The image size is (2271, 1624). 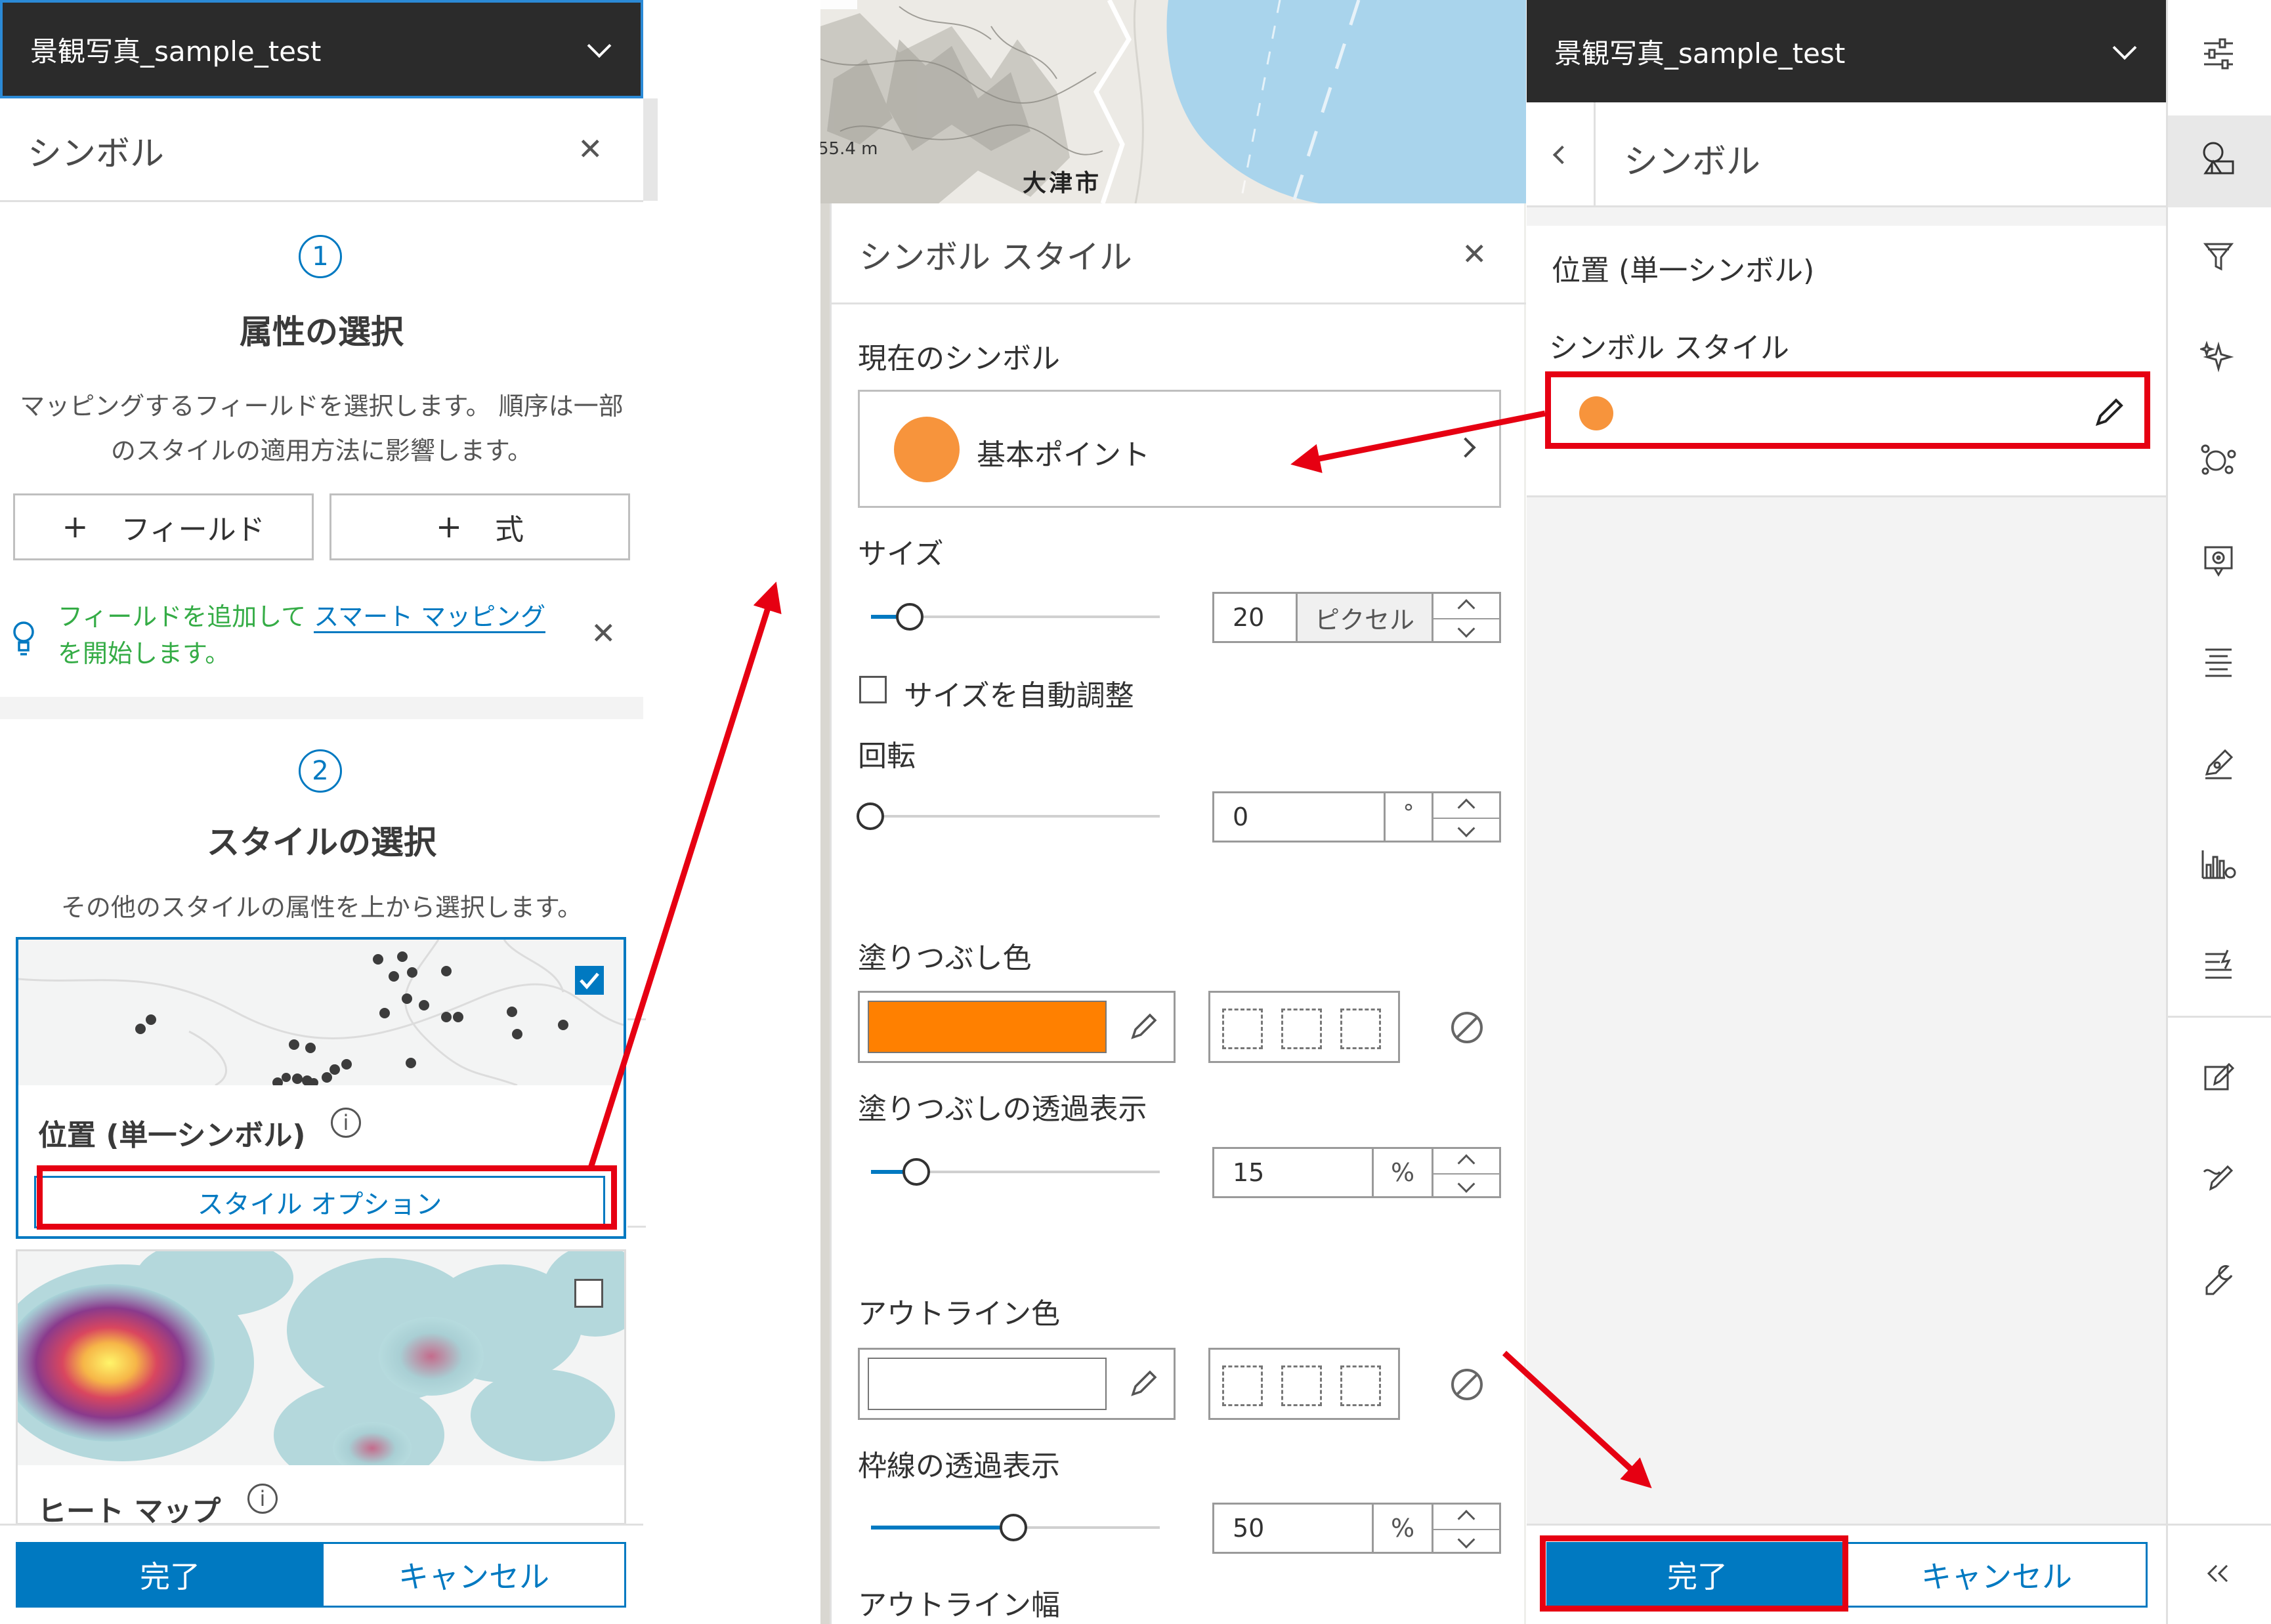 I want to click on outline-color-swatch, so click(x=987, y=1384).